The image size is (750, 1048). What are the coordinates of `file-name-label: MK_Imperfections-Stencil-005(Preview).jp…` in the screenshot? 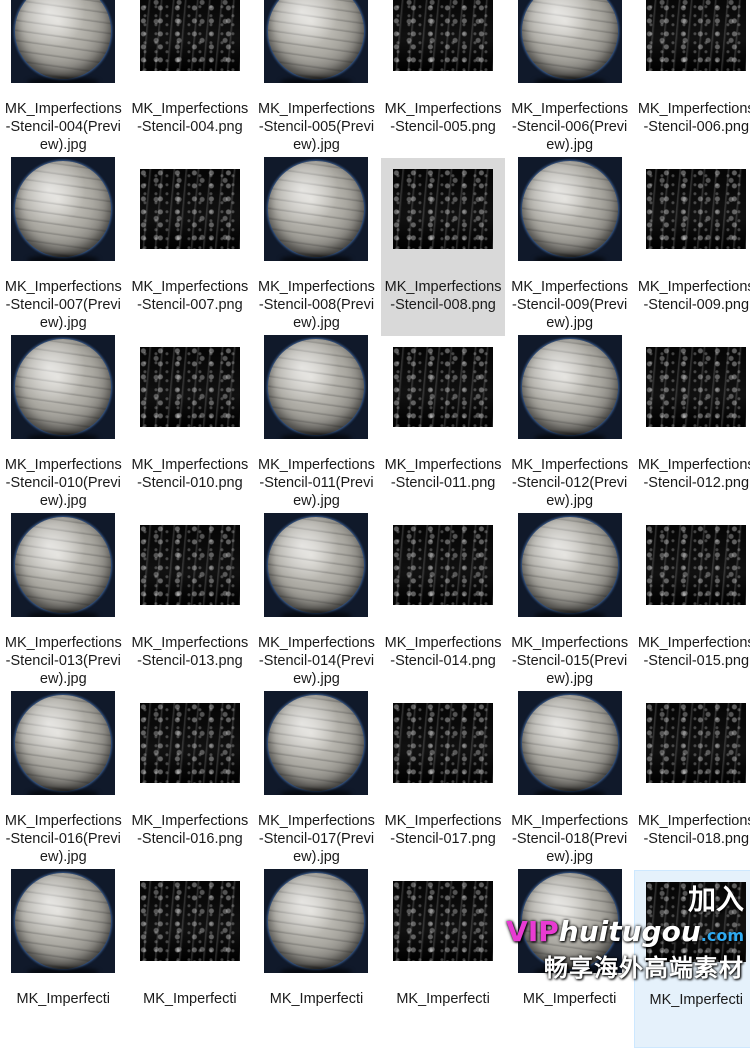 It's located at (316, 127).